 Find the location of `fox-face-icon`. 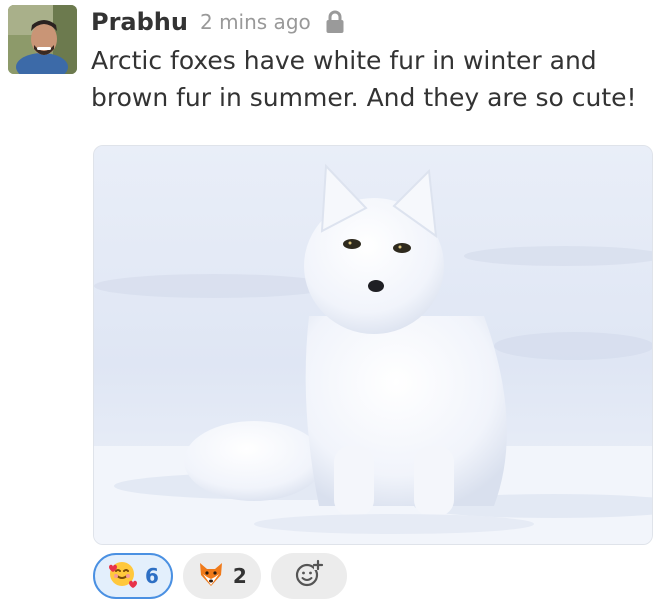

fox-face-icon is located at coordinates (211, 576).